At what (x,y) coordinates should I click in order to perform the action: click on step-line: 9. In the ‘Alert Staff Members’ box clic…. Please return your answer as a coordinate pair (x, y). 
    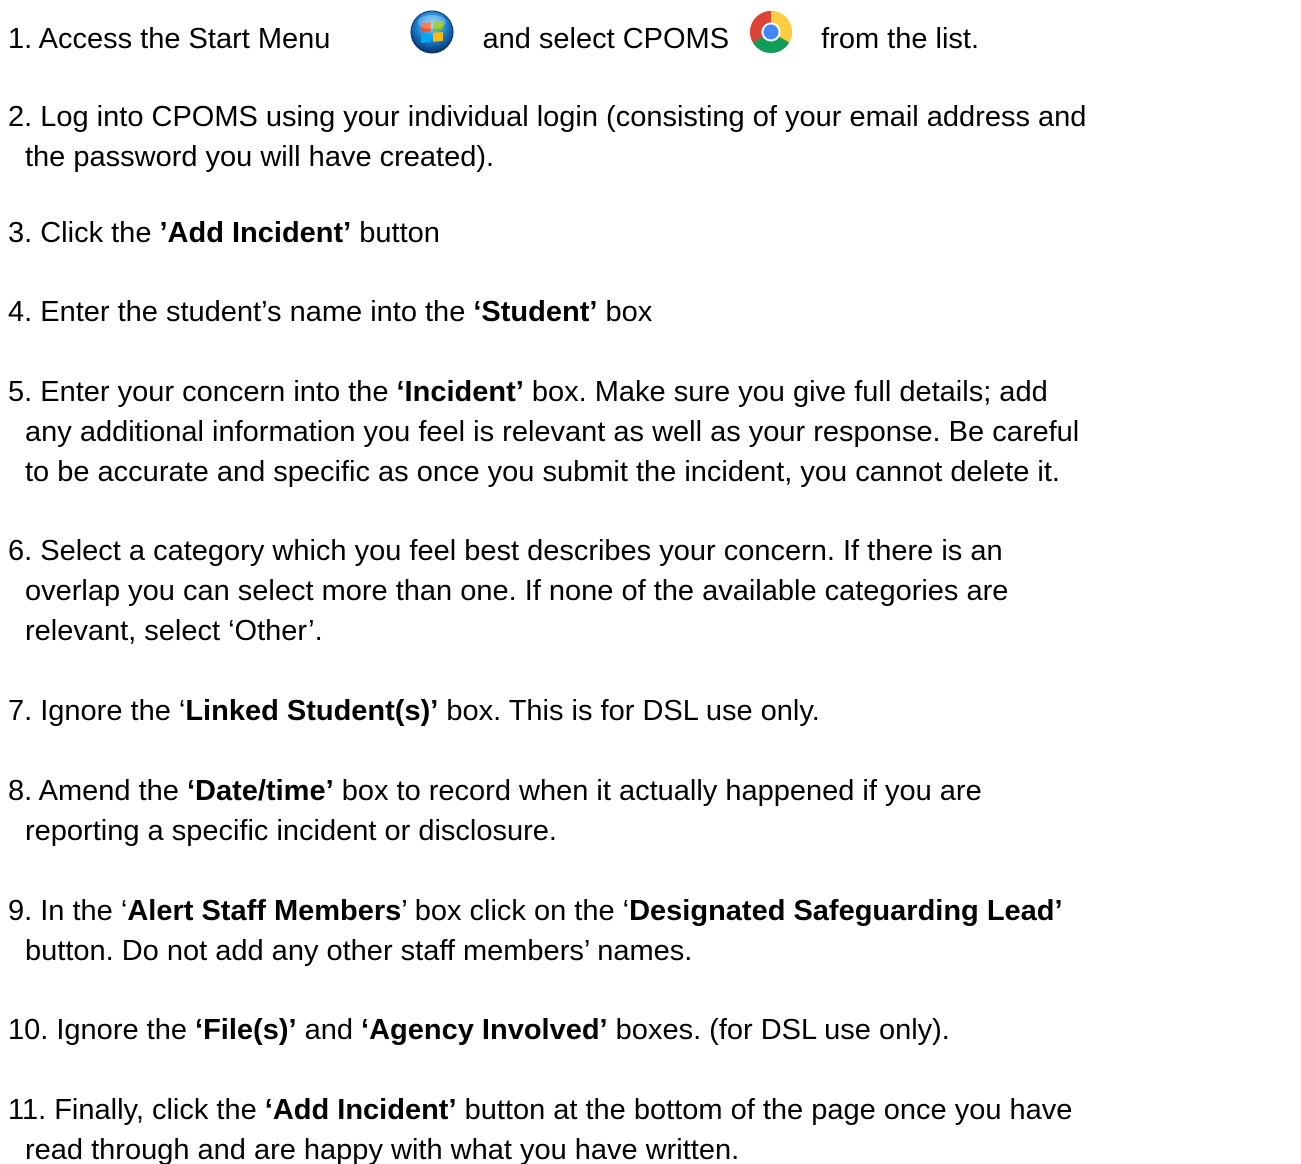
    Looking at the image, I should click on (653, 911).